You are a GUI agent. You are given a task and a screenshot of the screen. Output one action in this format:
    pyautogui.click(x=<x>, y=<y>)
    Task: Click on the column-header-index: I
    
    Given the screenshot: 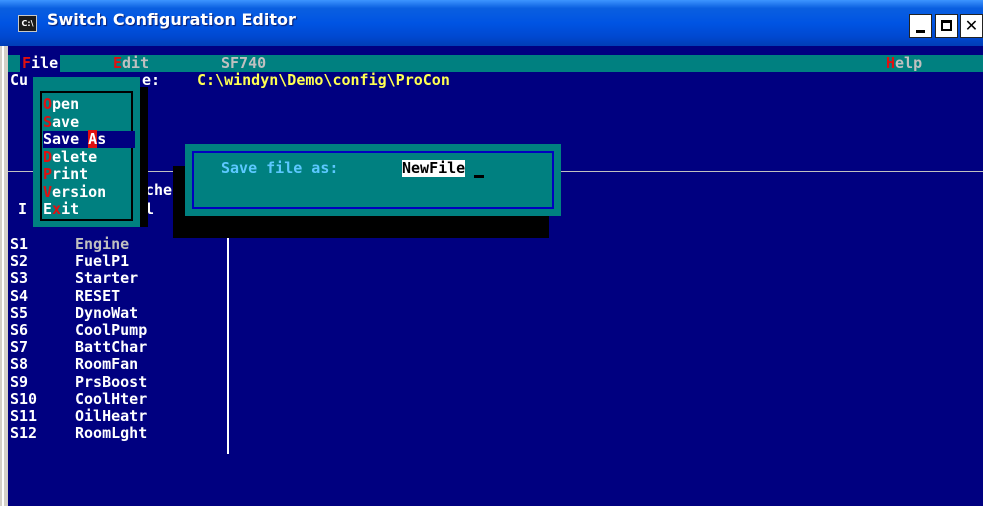 What is the action you would take?
    pyautogui.click(x=23, y=209)
    